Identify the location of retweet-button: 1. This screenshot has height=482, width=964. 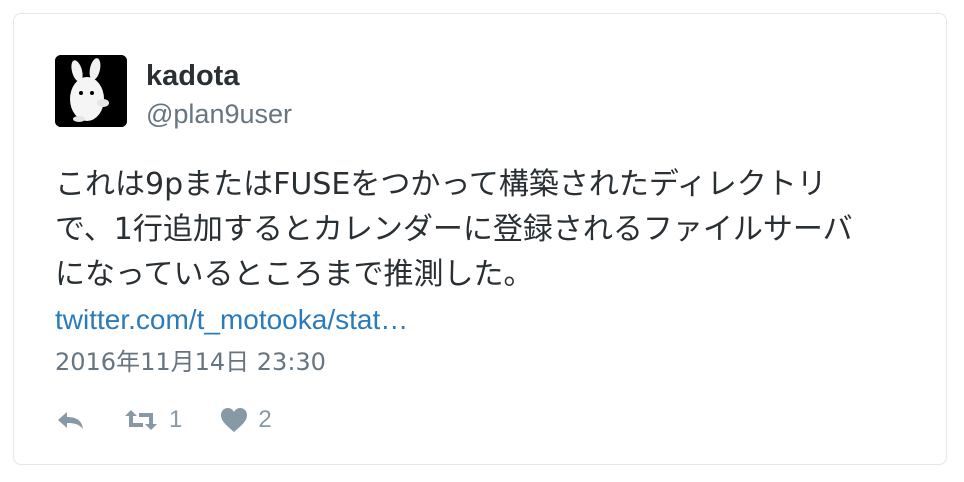
(152, 420).